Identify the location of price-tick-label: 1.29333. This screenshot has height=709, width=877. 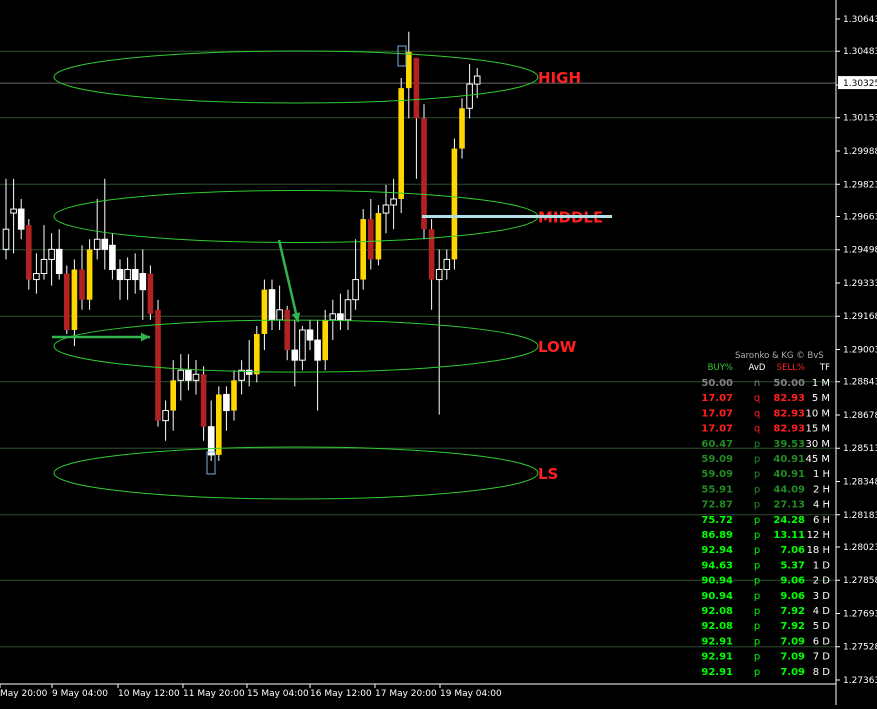
(860, 284).